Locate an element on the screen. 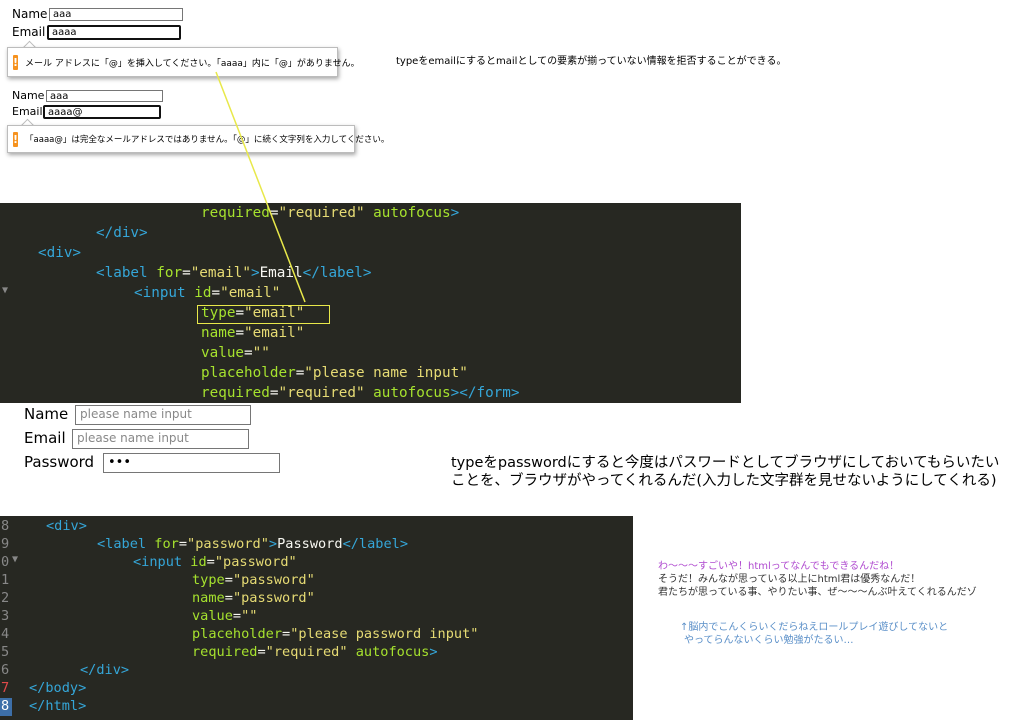 The image size is (1021, 720). code-line: type="password" is located at coordinates (253, 580).